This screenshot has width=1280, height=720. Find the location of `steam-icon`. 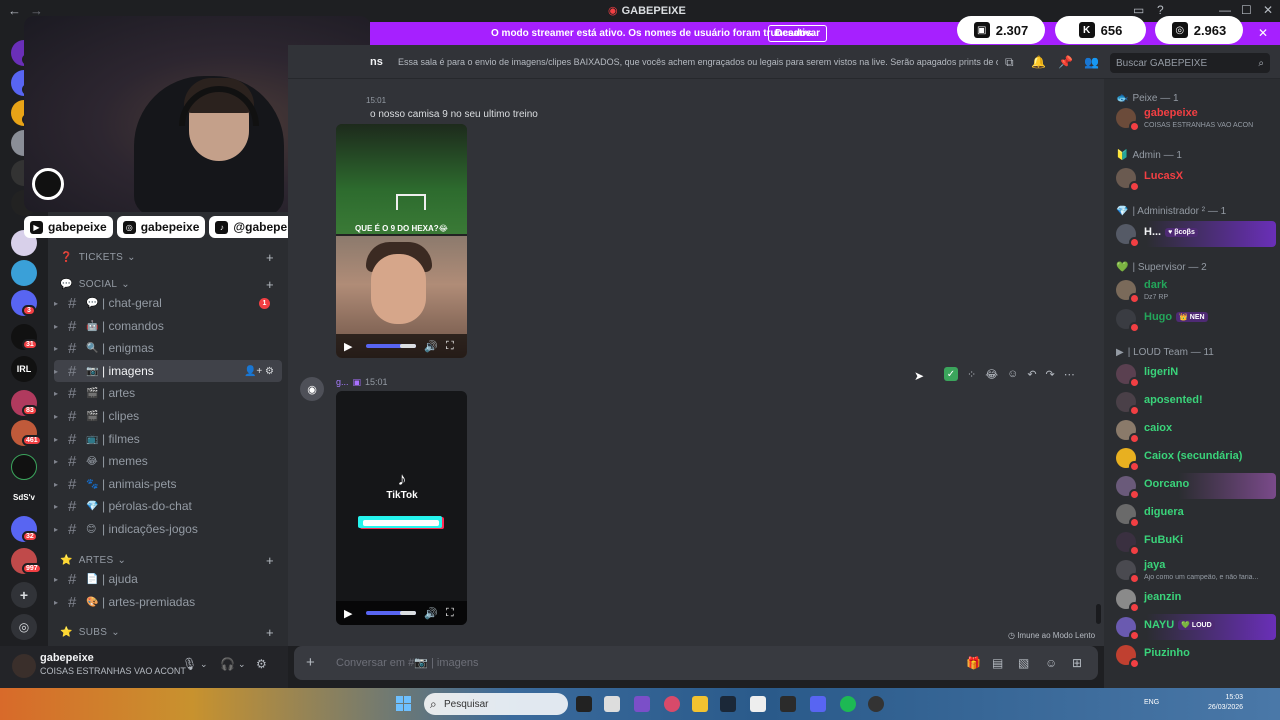

steam-icon is located at coordinates (728, 704).